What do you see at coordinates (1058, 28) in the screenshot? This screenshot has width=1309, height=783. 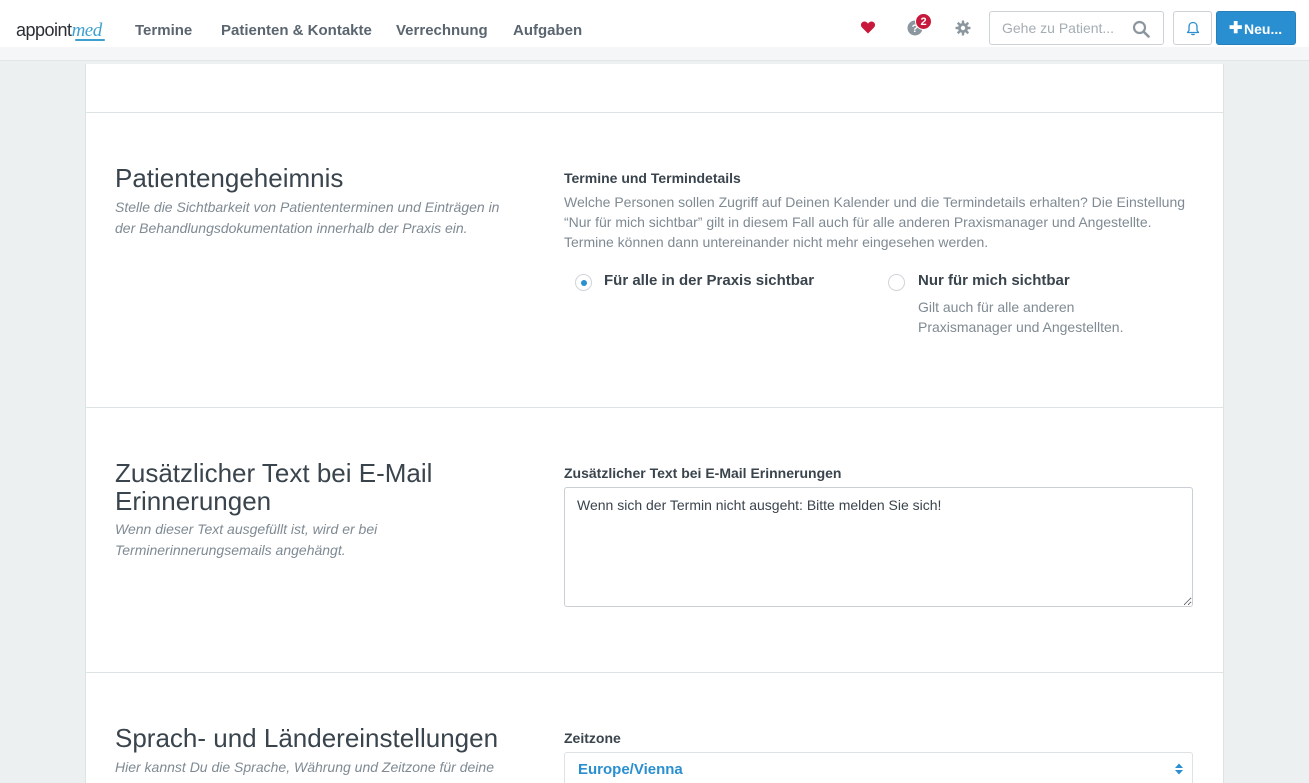 I see `patient-search-input` at bounding box center [1058, 28].